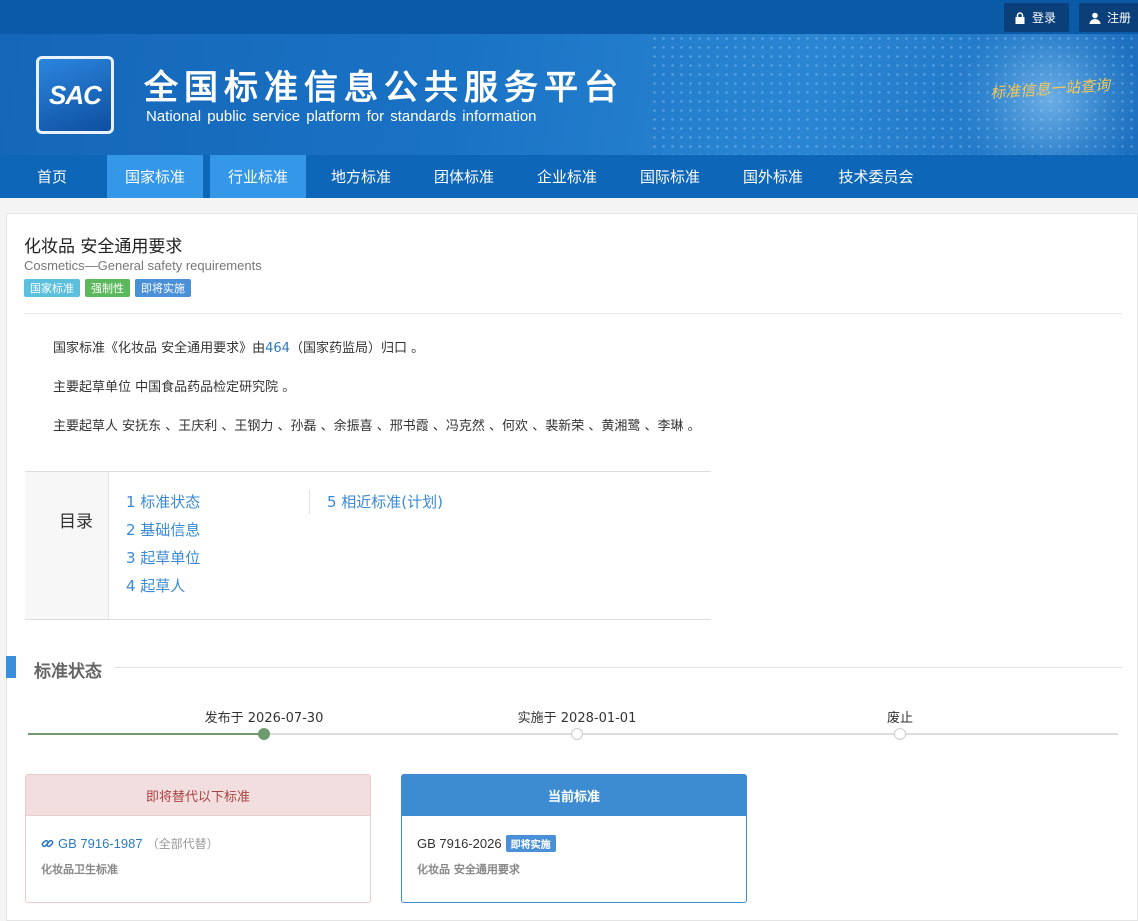  I want to click on toc-separator, so click(309, 502).